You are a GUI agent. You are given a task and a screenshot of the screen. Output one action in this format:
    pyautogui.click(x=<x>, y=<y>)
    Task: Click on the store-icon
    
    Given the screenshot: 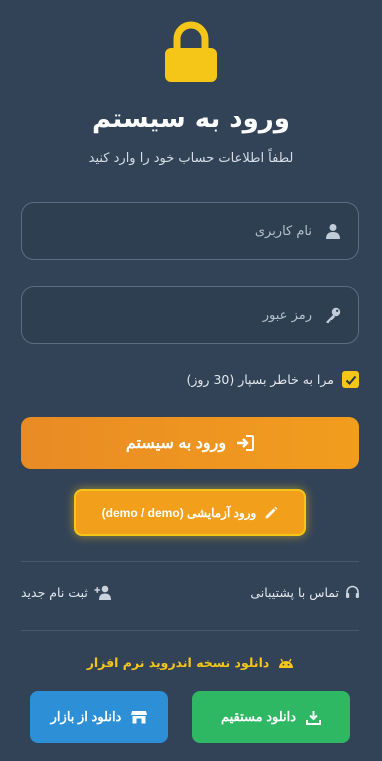 What is the action you would take?
    pyautogui.click(x=139, y=717)
    